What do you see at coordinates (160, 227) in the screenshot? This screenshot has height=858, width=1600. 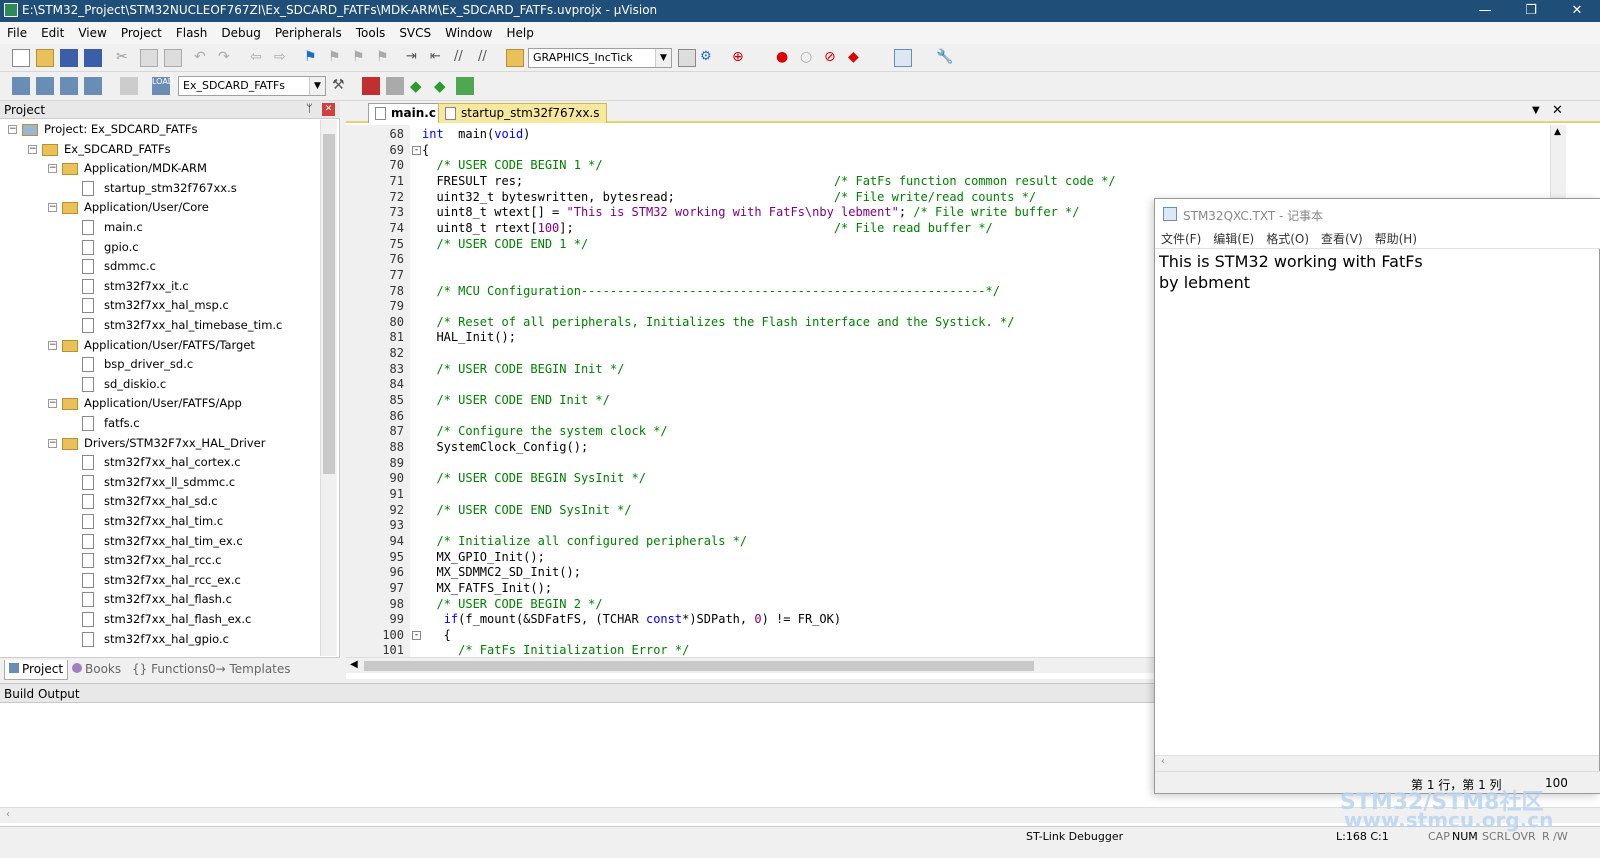 I see `tree-file-item: main.c` at bounding box center [160, 227].